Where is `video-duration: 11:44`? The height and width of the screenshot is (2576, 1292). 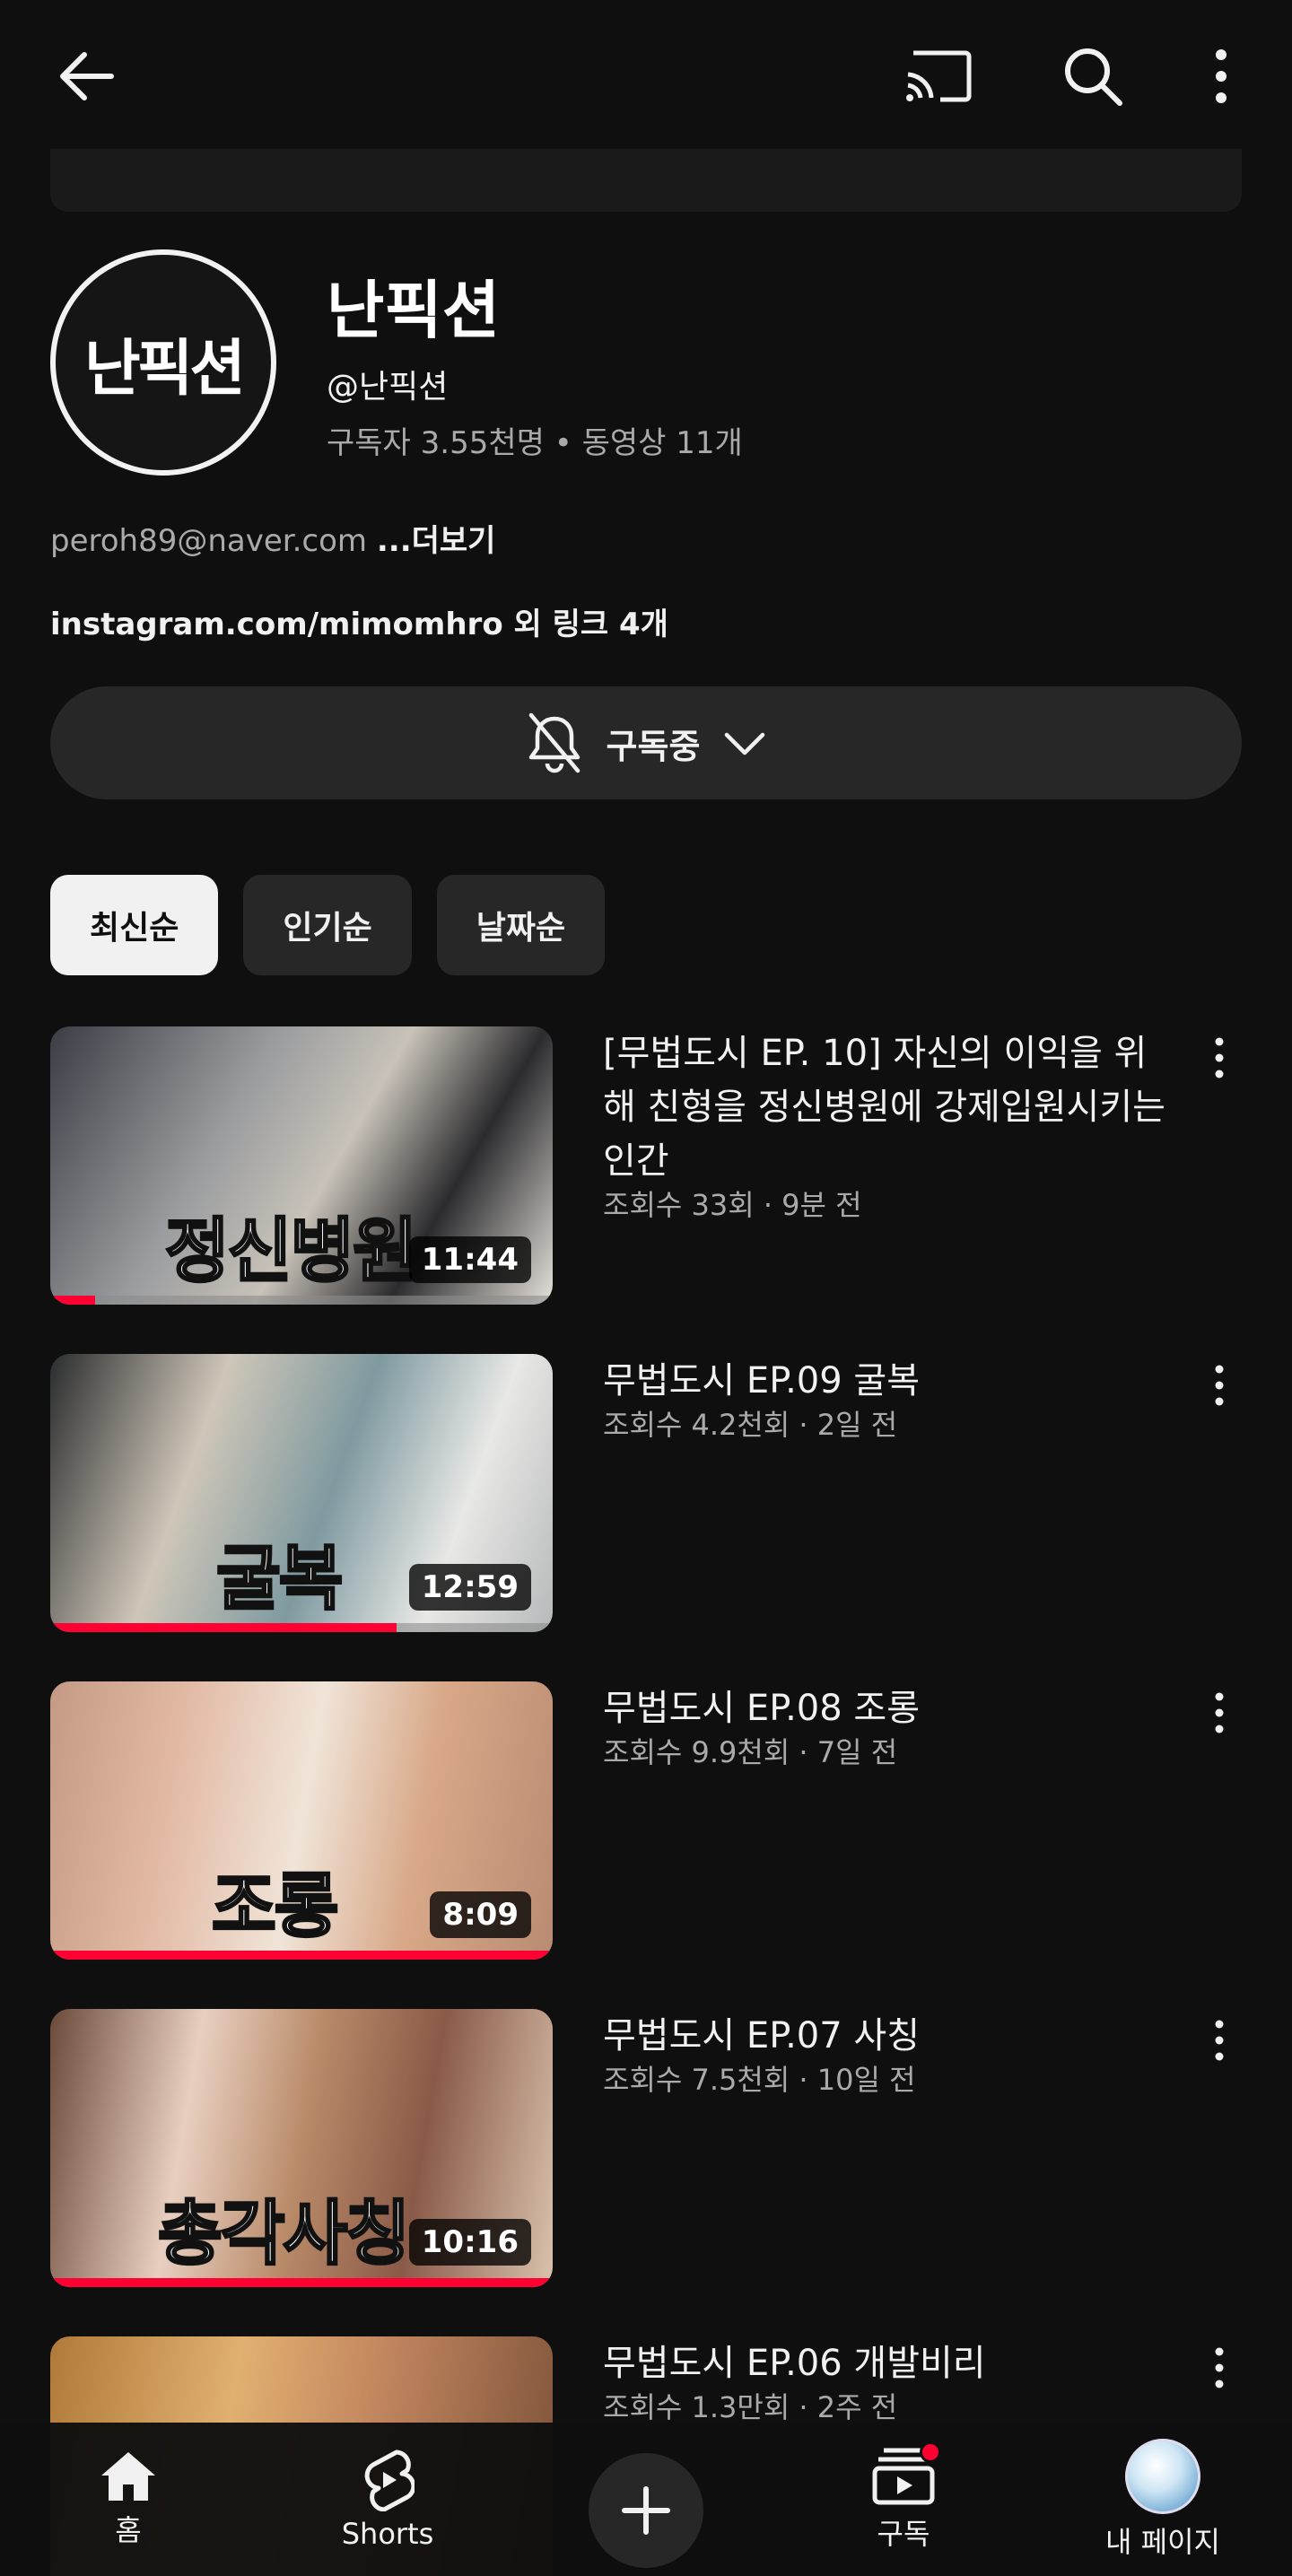 video-duration: 11:44 is located at coordinates (470, 1259).